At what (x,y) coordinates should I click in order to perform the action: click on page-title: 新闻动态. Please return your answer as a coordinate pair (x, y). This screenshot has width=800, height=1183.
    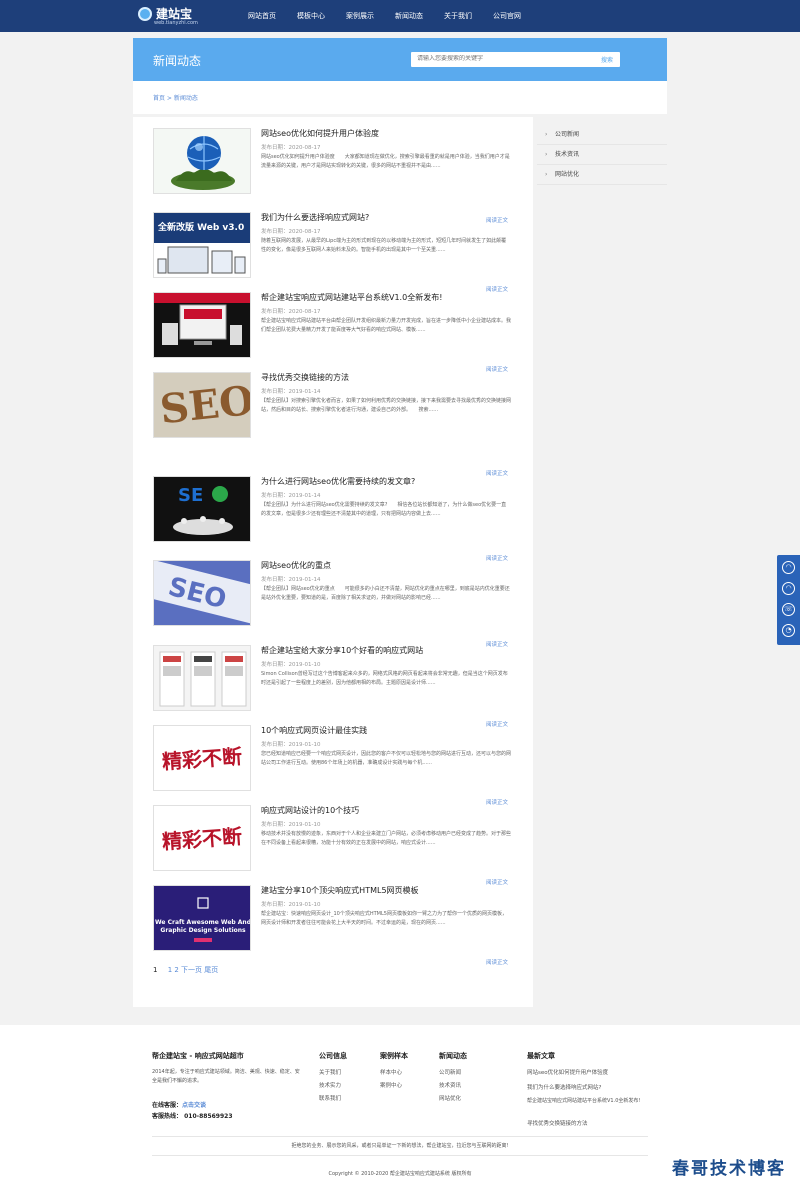
    Looking at the image, I should click on (177, 61).